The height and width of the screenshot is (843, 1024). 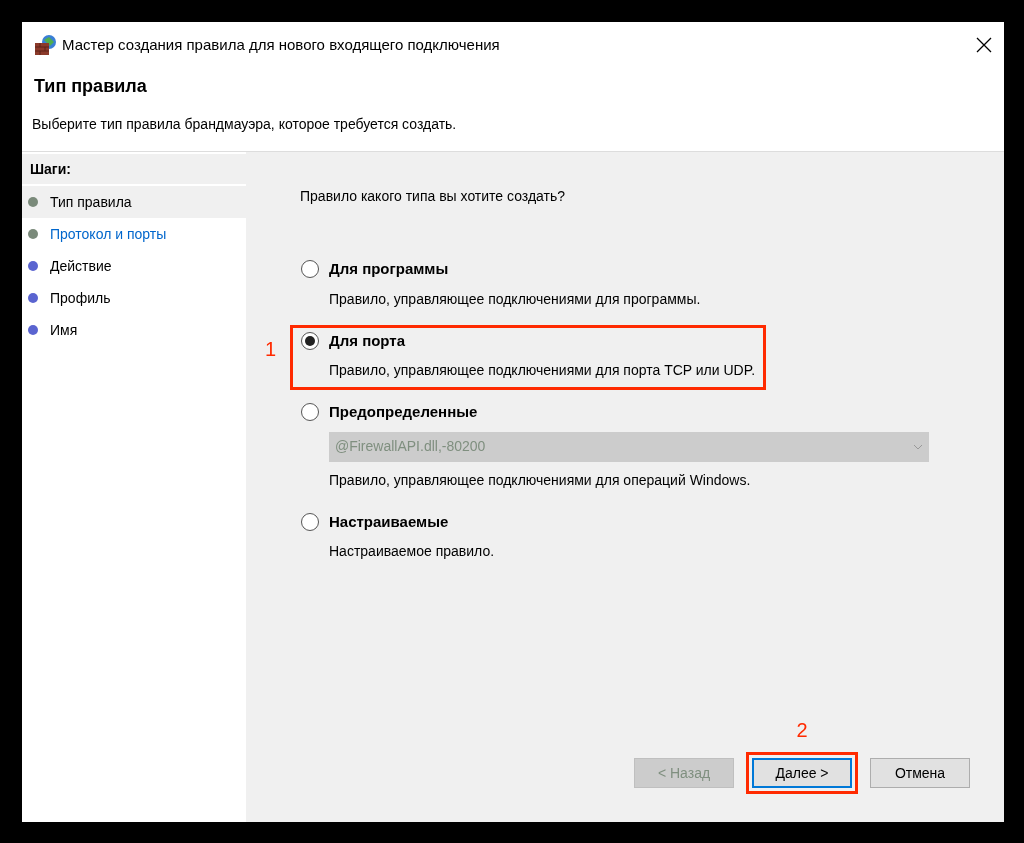 What do you see at coordinates (802, 773) in the screenshot?
I see `wizard-button: Далее >` at bounding box center [802, 773].